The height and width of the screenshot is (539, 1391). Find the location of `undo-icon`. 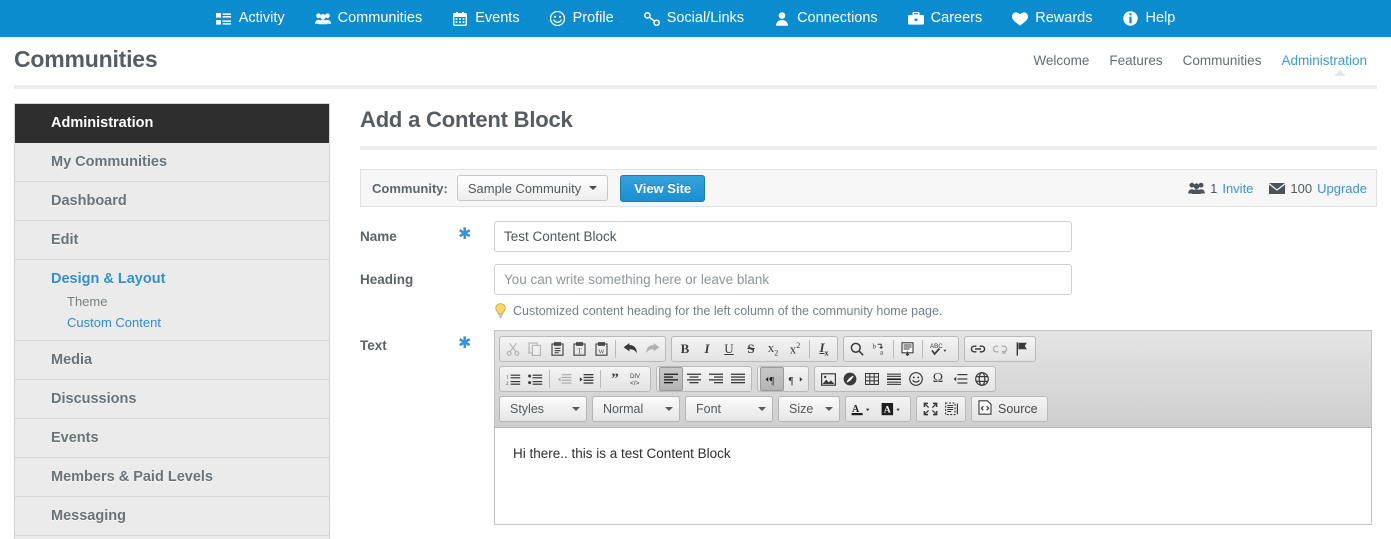

undo-icon is located at coordinates (630, 349).